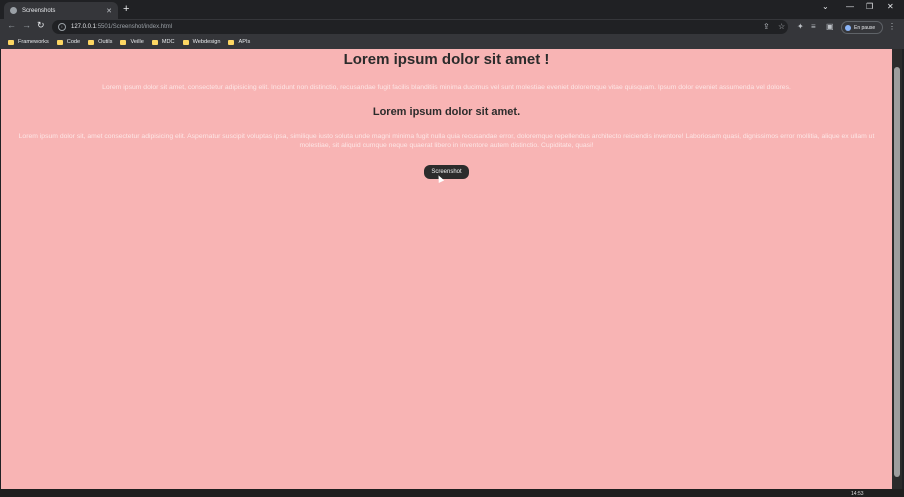 Image resolution: width=904 pixels, height=497 pixels. What do you see at coordinates (848, 27) in the screenshot?
I see `avatar` at bounding box center [848, 27].